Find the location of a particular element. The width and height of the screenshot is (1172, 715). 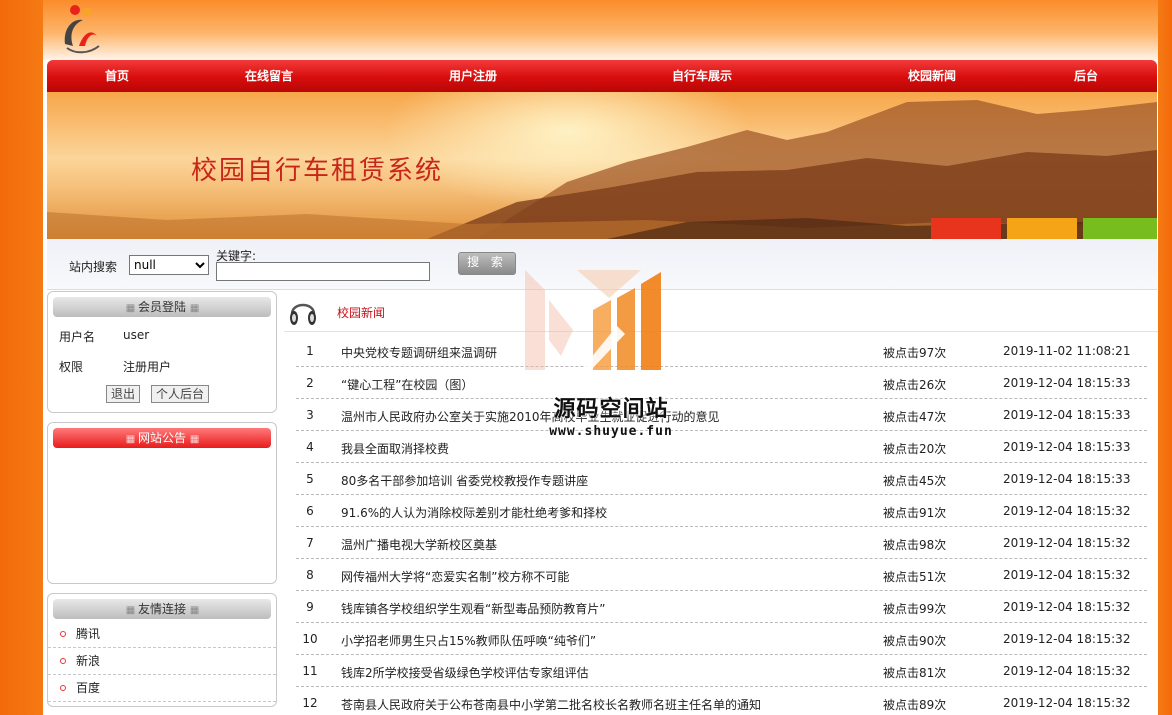

logout-button: 退出 is located at coordinates (123, 394).